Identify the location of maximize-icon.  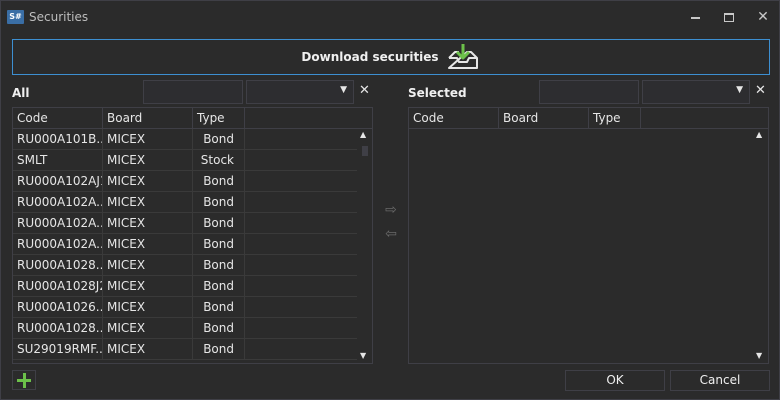
(729, 17).